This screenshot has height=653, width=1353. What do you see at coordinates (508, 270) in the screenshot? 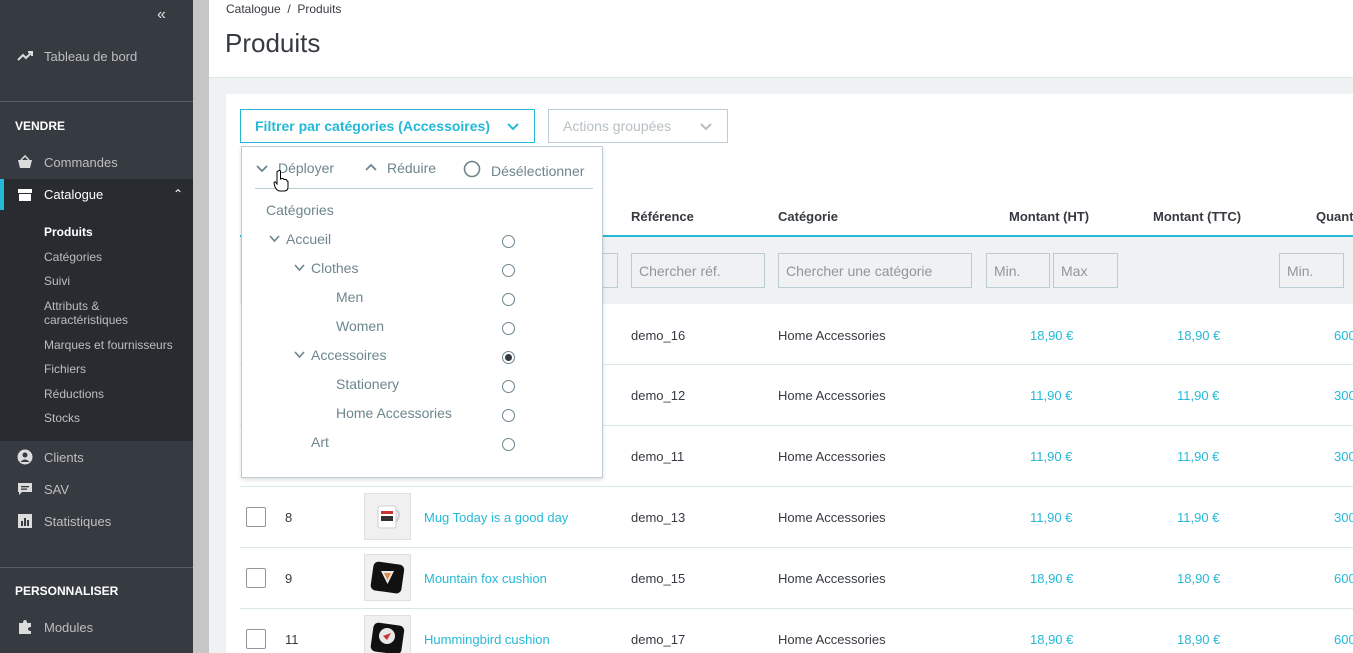
I see `radio-clothes` at bounding box center [508, 270].